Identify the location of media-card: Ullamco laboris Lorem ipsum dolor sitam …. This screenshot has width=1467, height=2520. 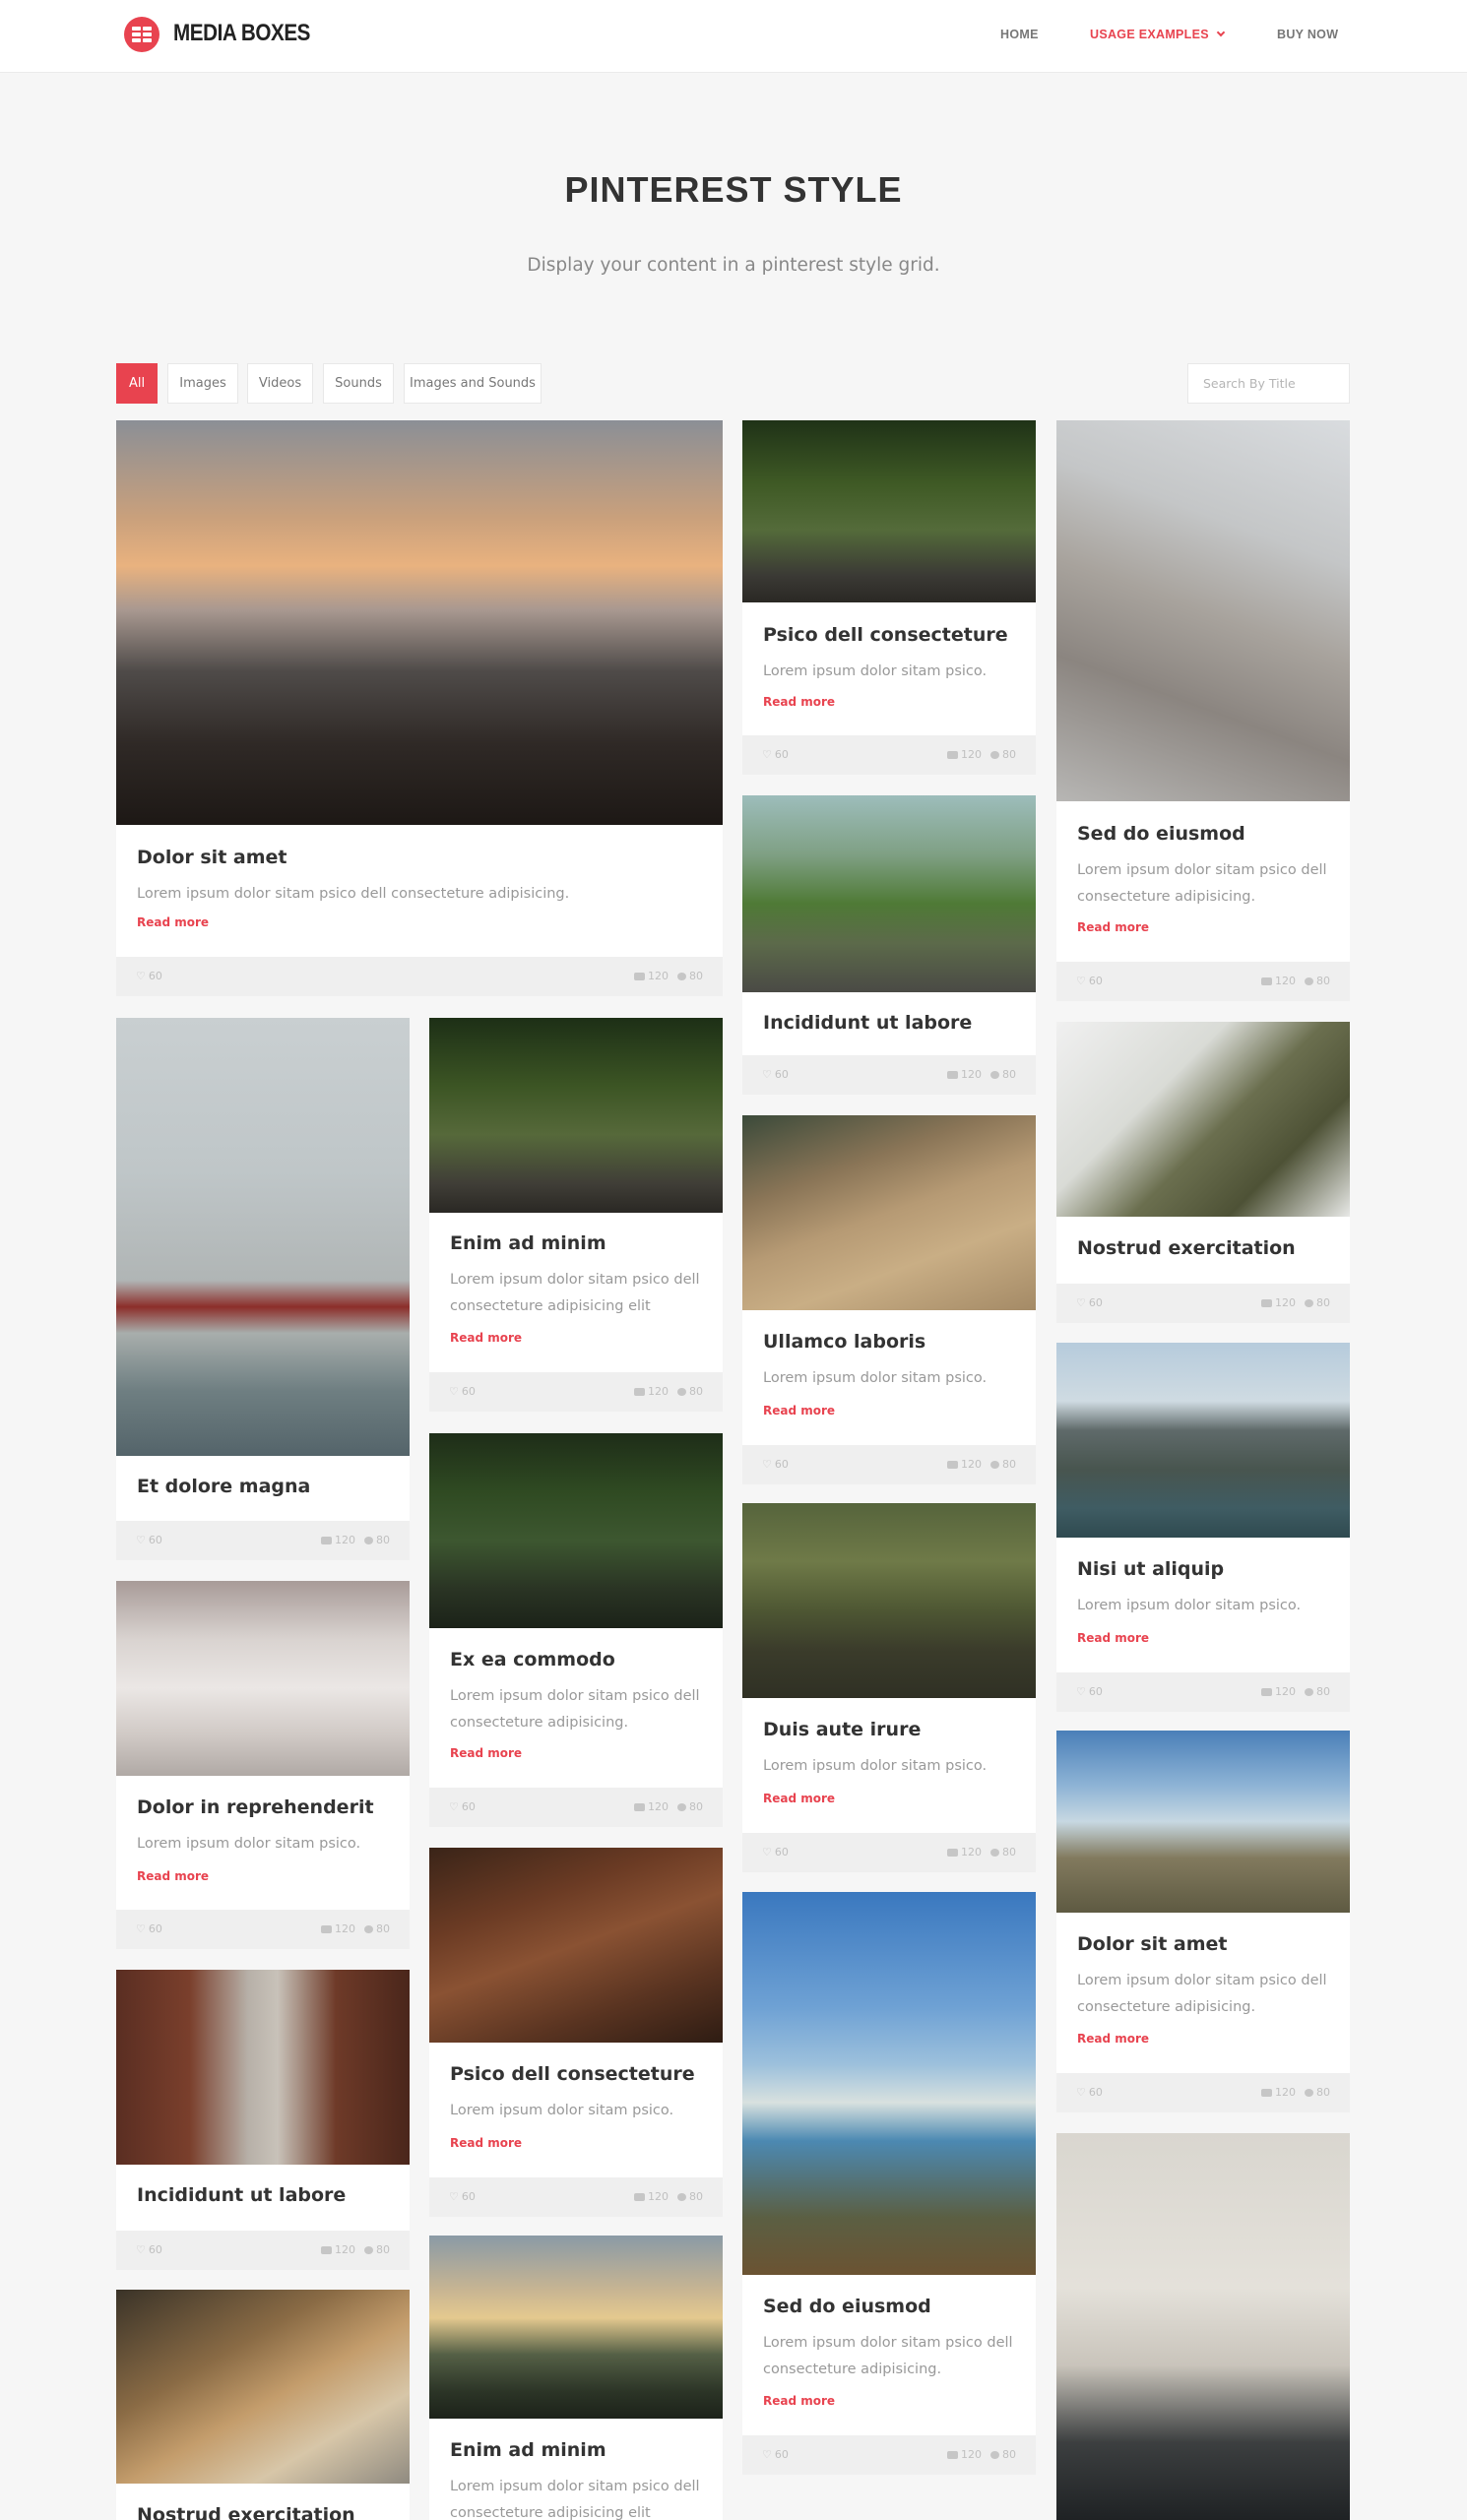
(889, 1299).